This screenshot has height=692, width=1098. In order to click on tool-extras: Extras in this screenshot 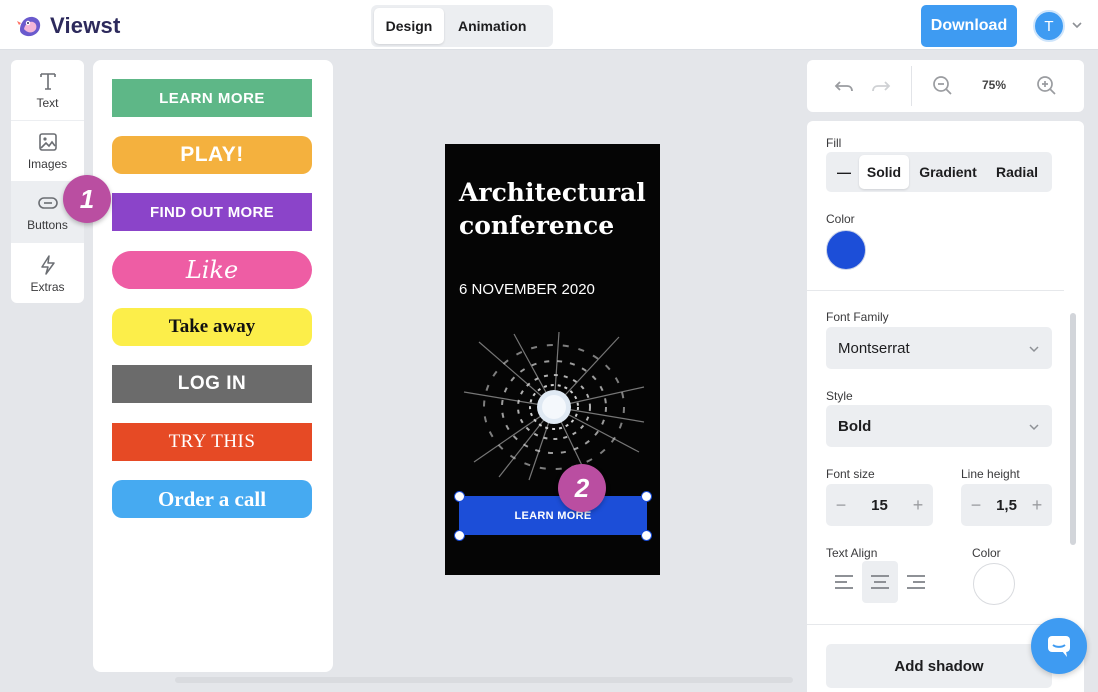, I will do `click(47, 273)`.